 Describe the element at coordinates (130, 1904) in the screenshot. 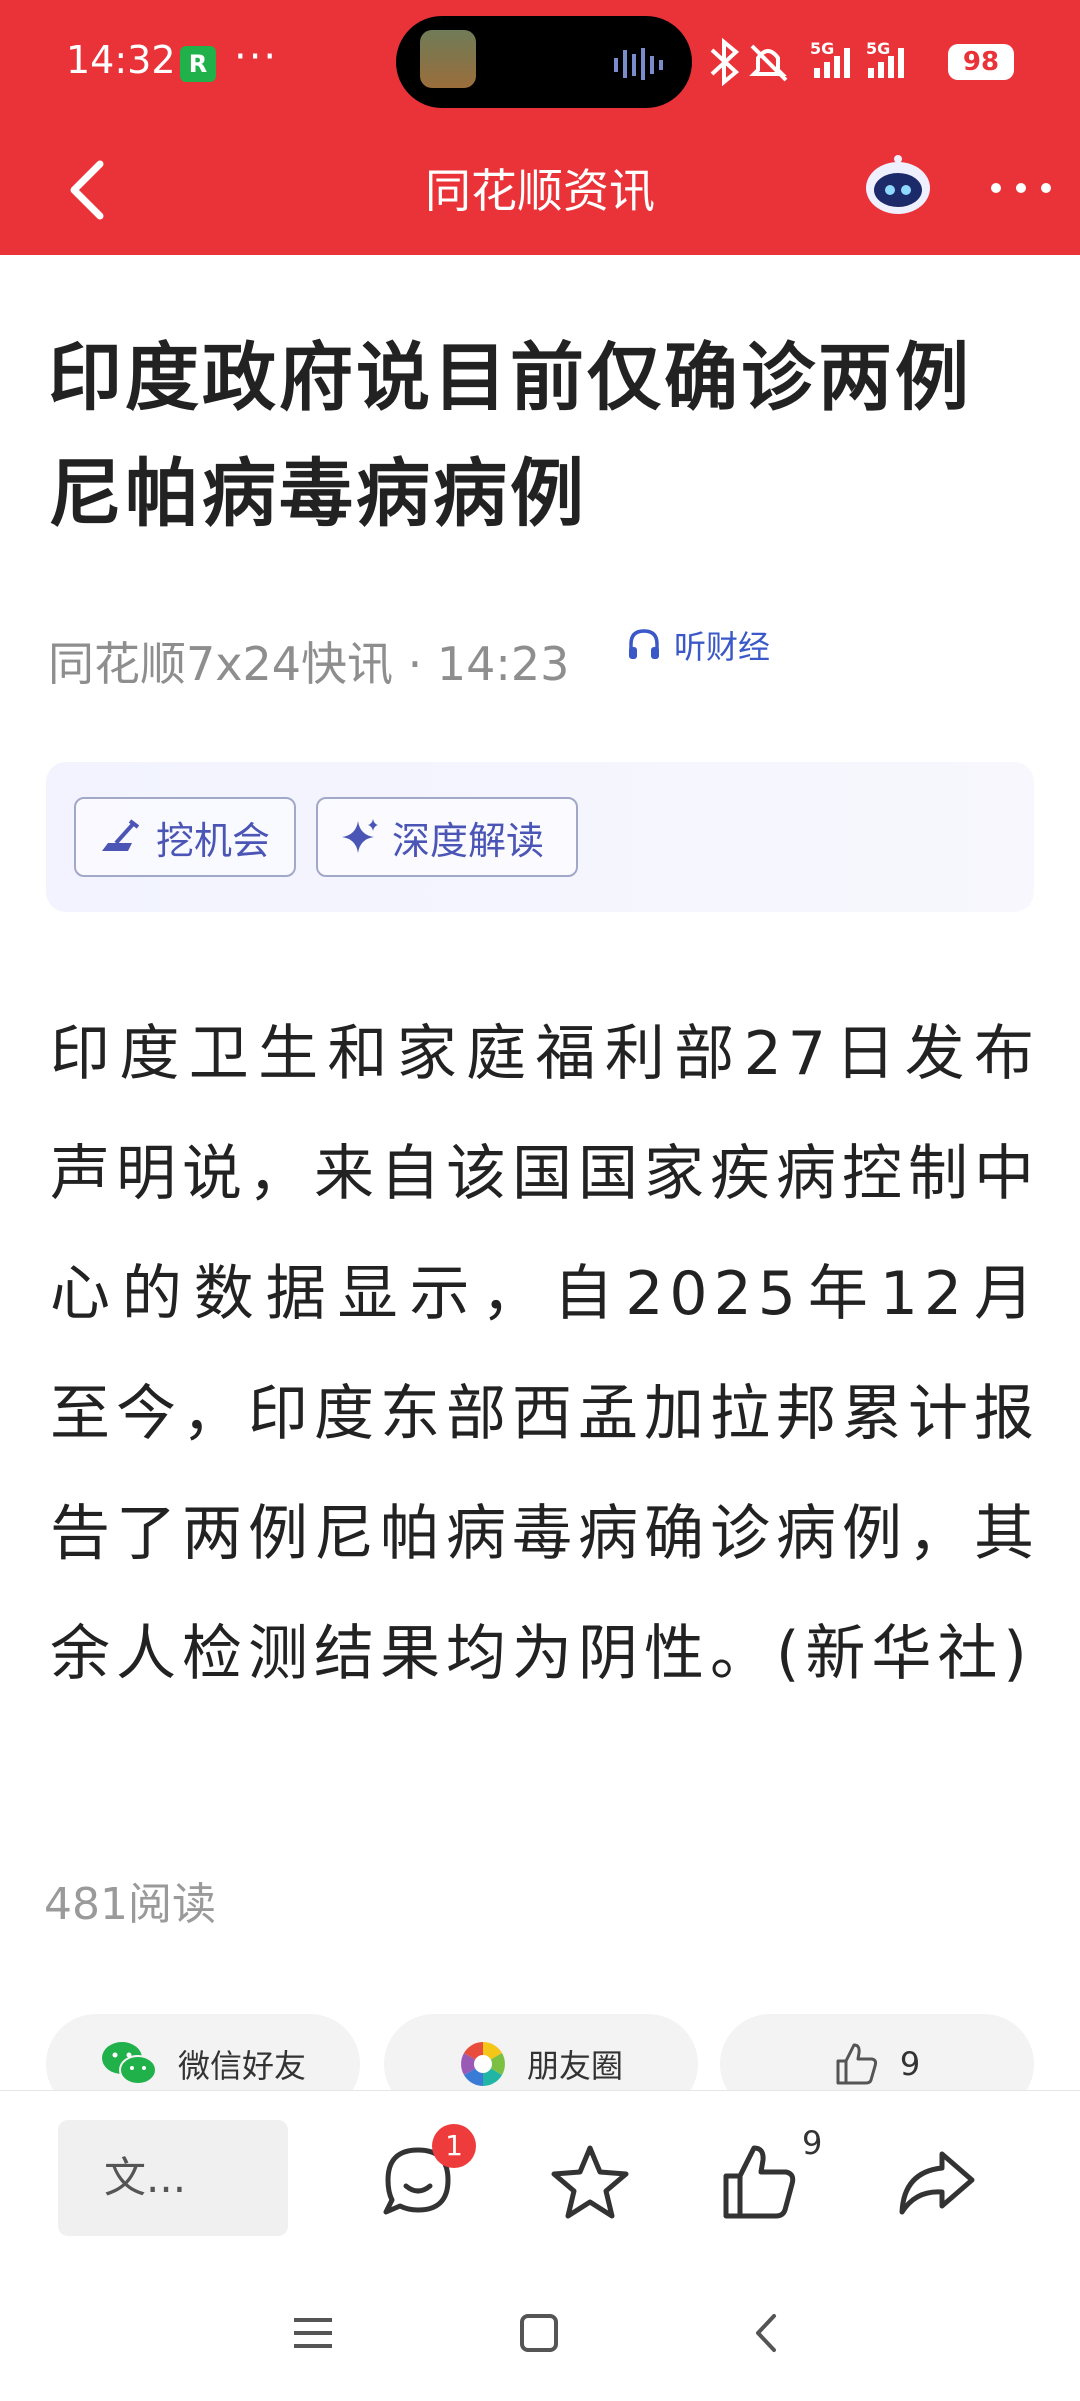

I see `read-count: 481阅读` at that location.